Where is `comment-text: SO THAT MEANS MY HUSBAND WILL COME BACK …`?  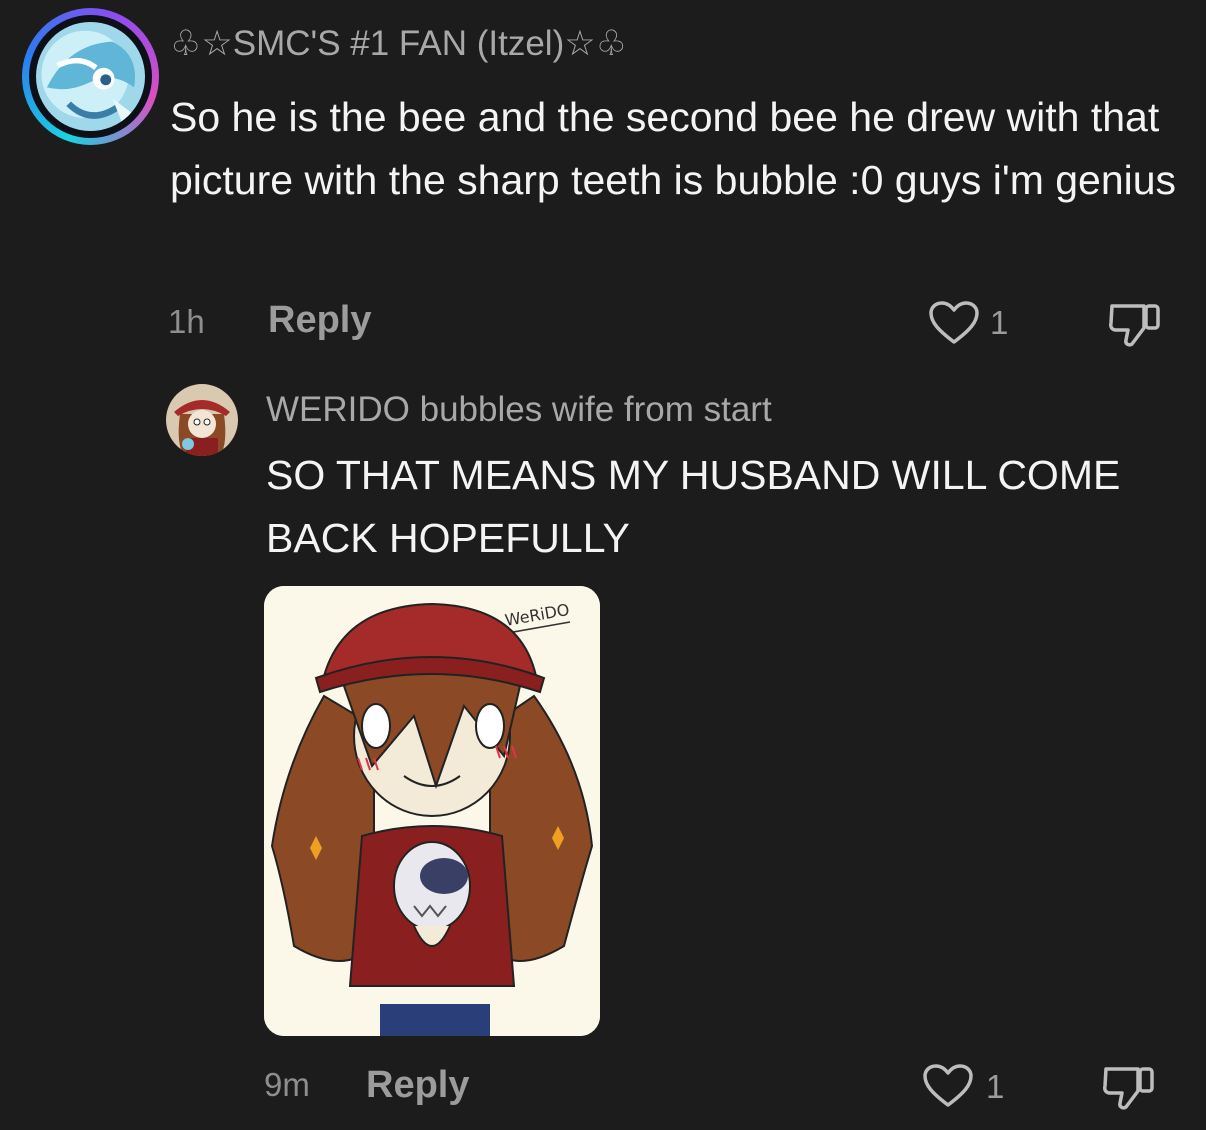 comment-text: SO THAT MEANS MY HUSBAND WILL COME BACK … is located at coordinates (693, 506).